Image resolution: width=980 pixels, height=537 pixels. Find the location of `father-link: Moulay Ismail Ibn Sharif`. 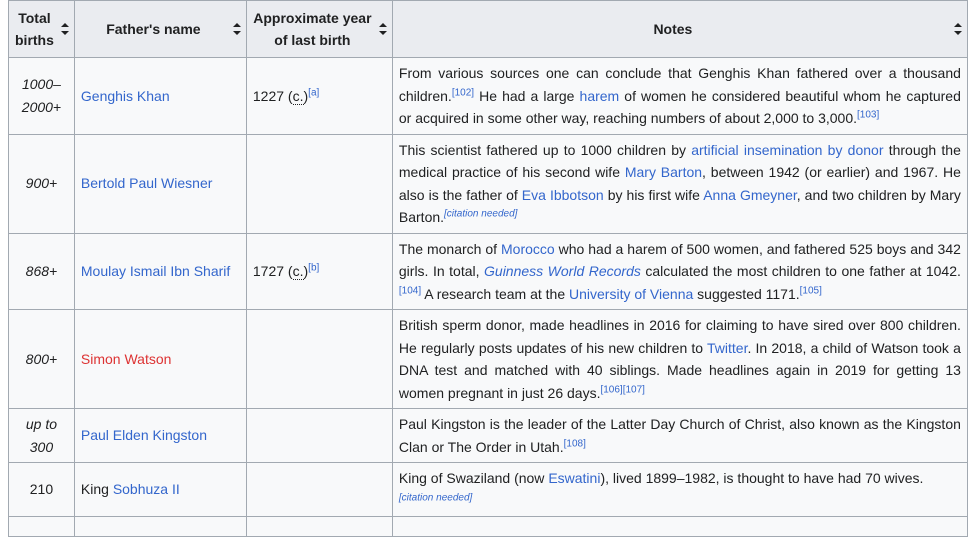

father-link: Moulay Ismail Ibn Sharif is located at coordinates (155, 271).